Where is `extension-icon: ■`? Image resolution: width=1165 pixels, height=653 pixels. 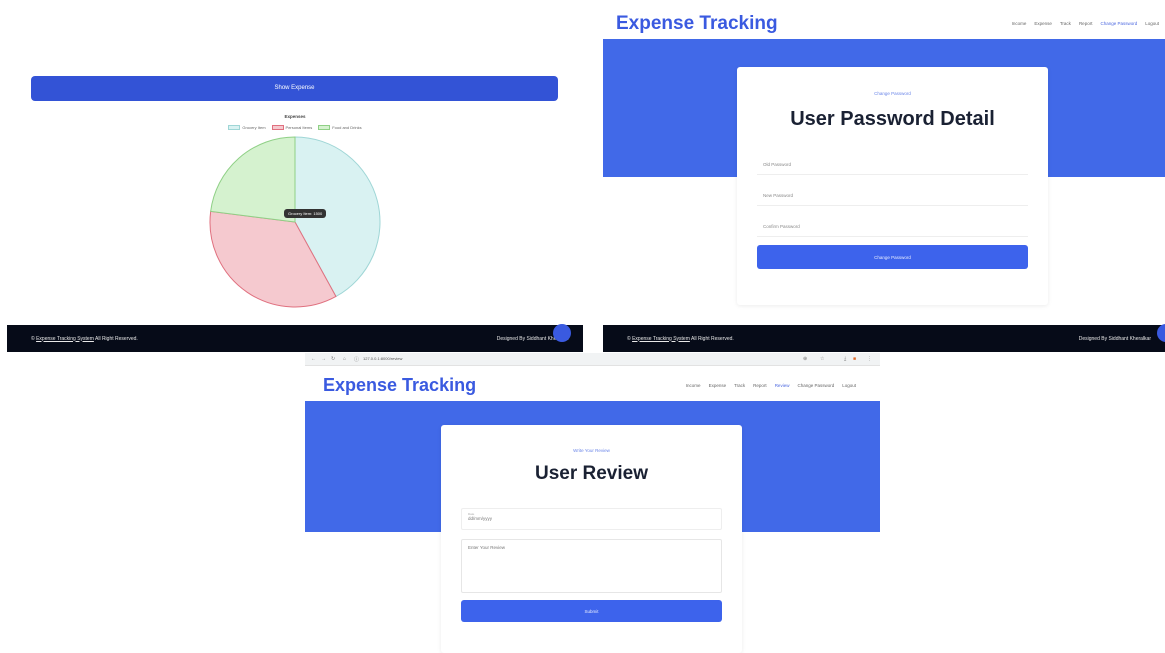 extension-icon: ■ is located at coordinates (854, 359).